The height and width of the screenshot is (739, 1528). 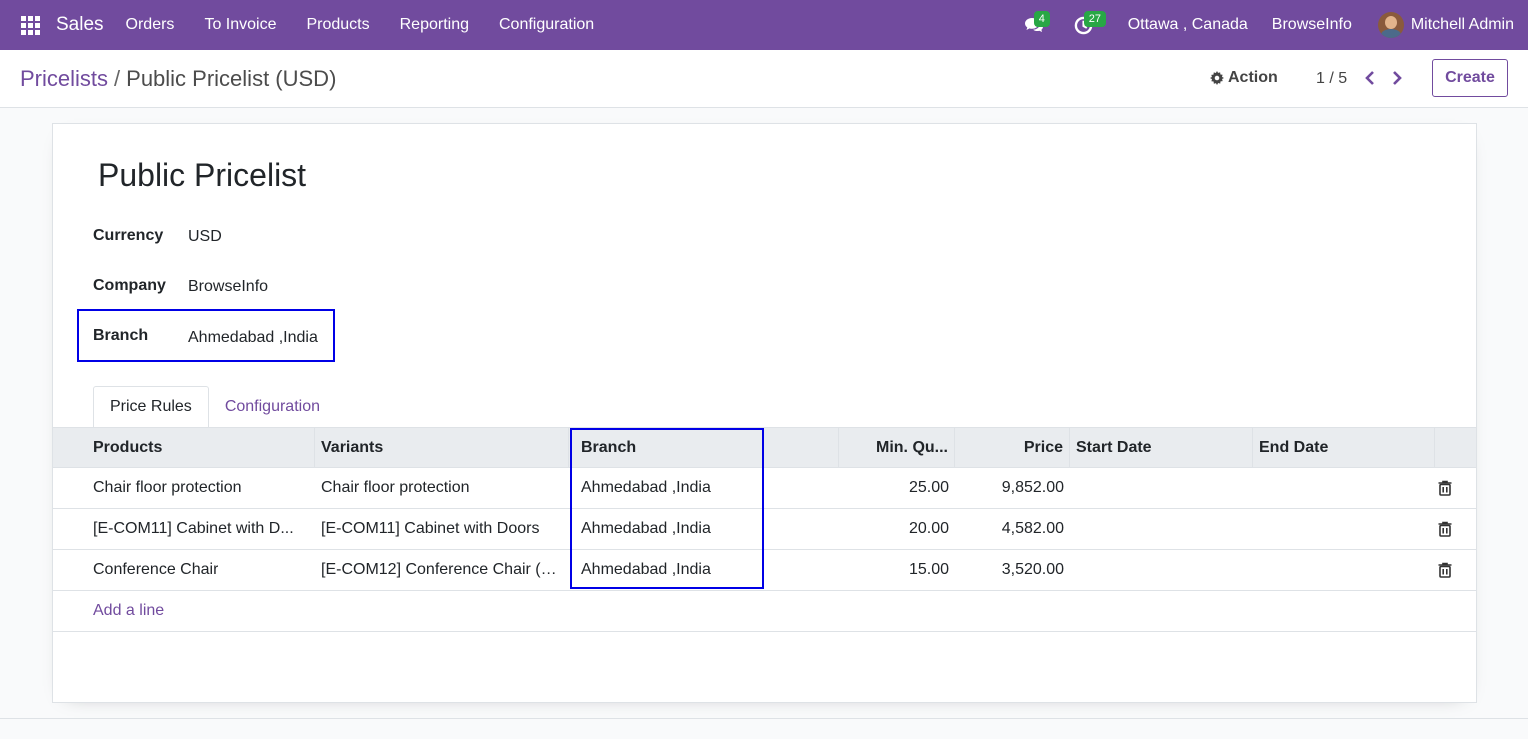 I want to click on company-label: Company, so click(x=129, y=285).